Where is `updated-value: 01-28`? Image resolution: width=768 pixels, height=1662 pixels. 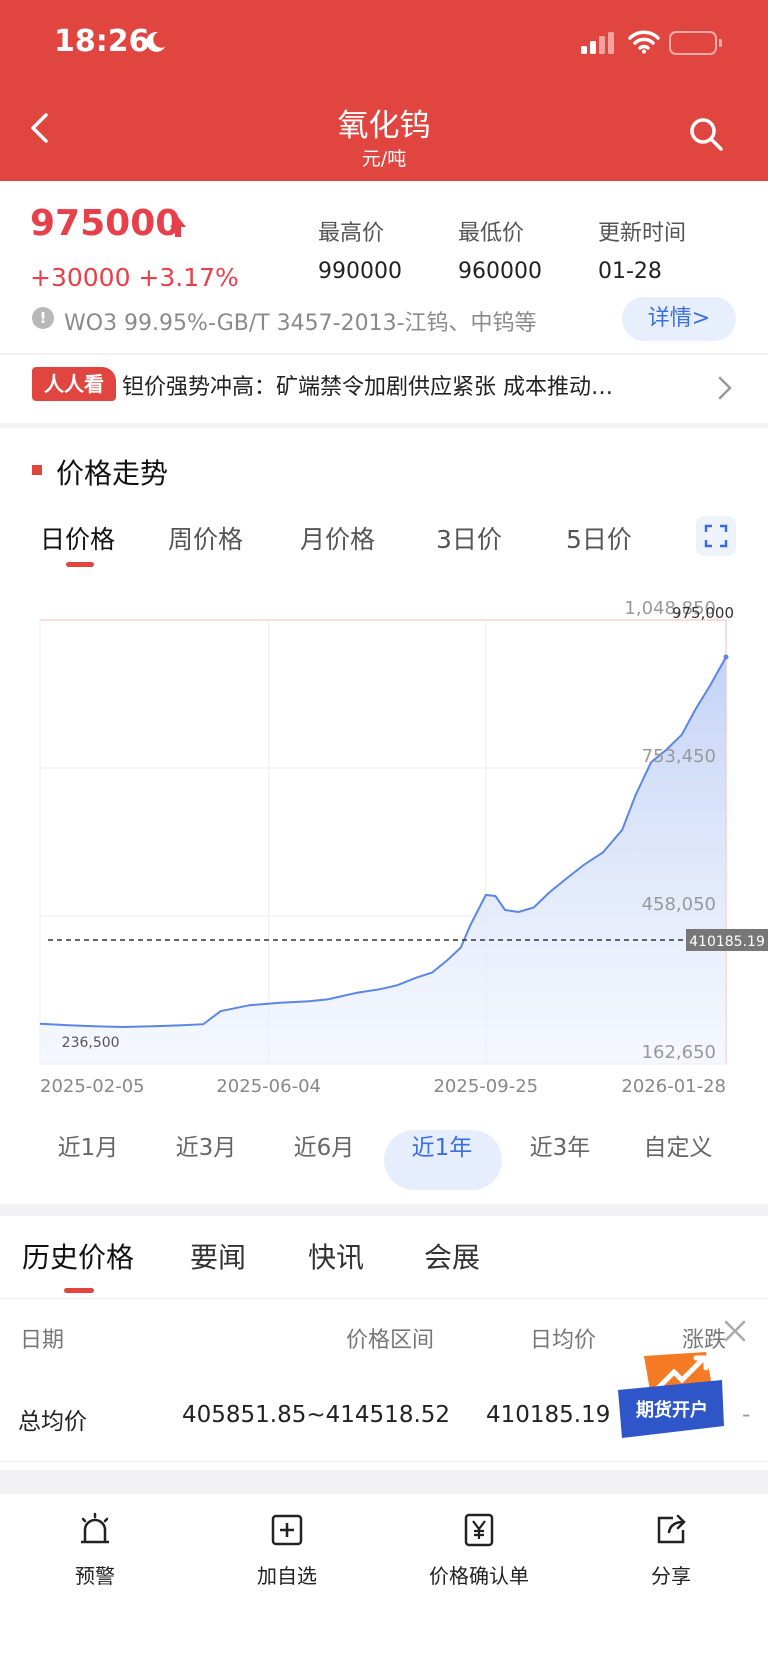 updated-value: 01-28 is located at coordinates (630, 271).